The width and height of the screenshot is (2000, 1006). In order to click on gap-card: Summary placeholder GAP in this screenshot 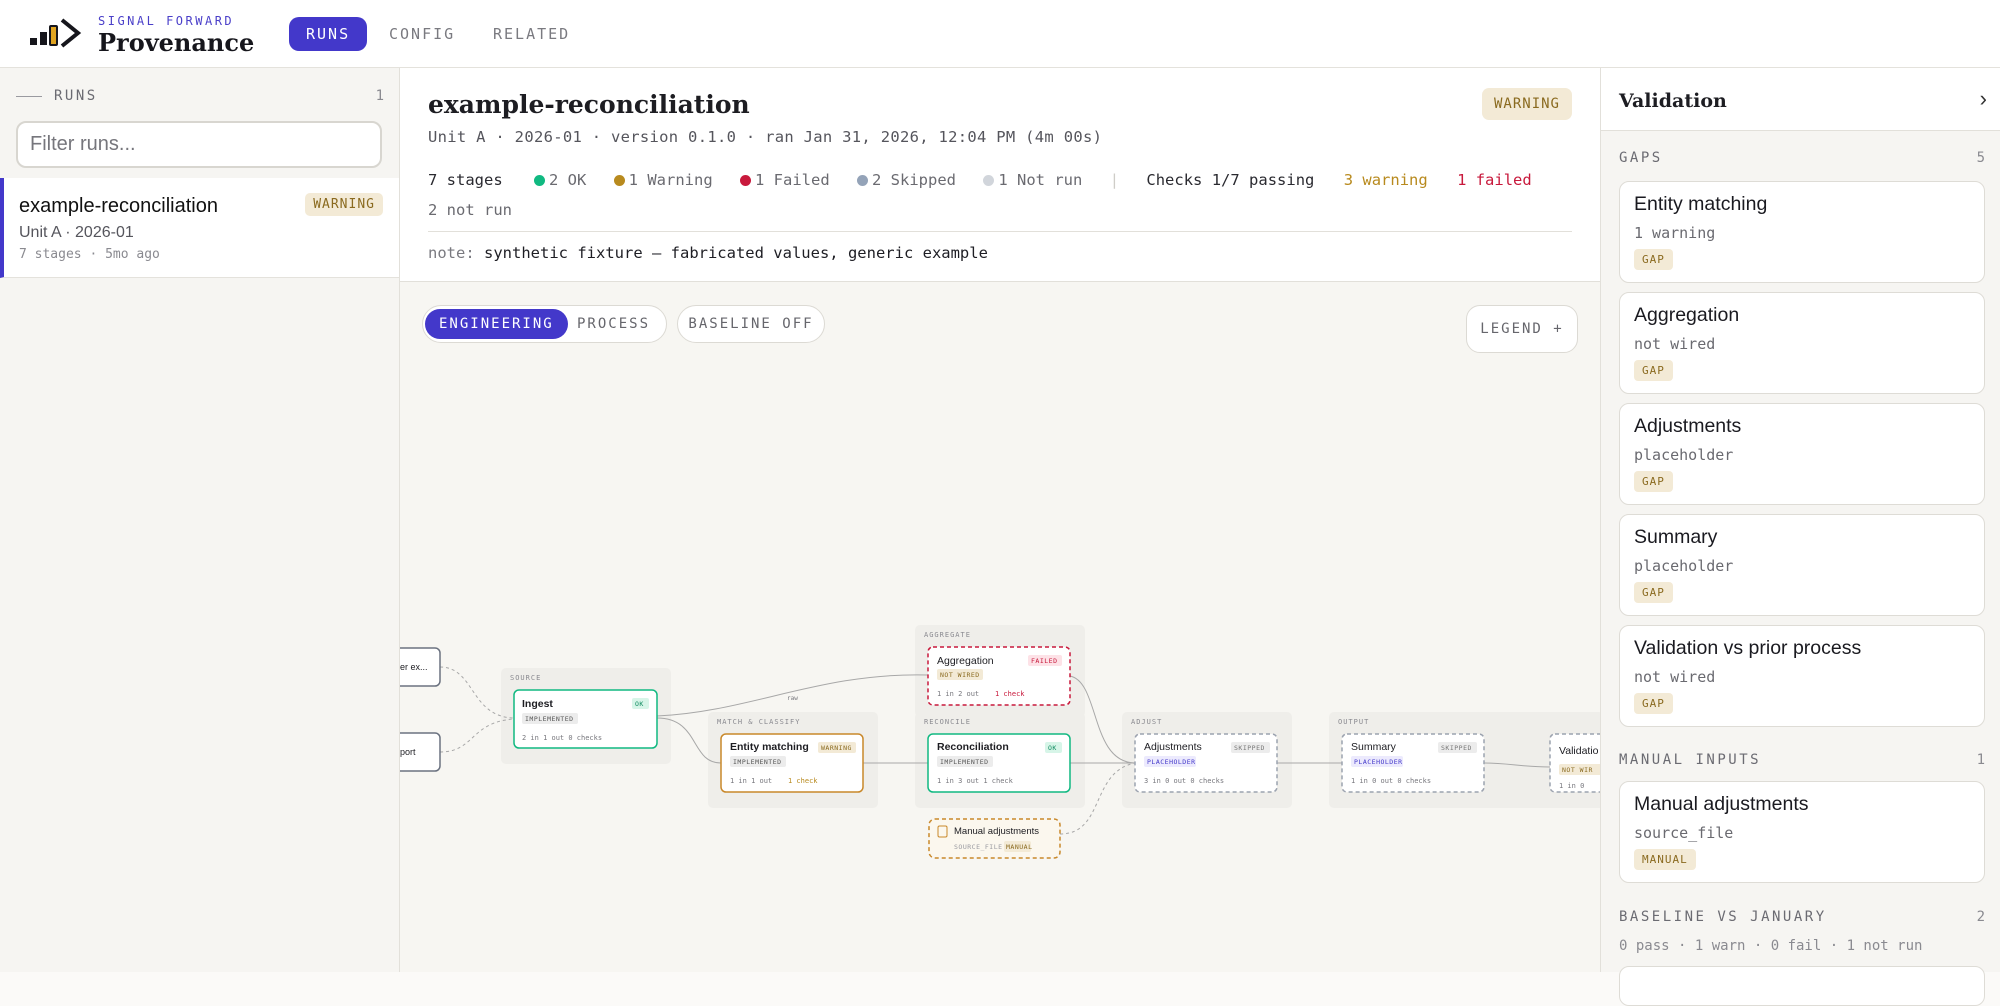, I will do `click(1802, 565)`.